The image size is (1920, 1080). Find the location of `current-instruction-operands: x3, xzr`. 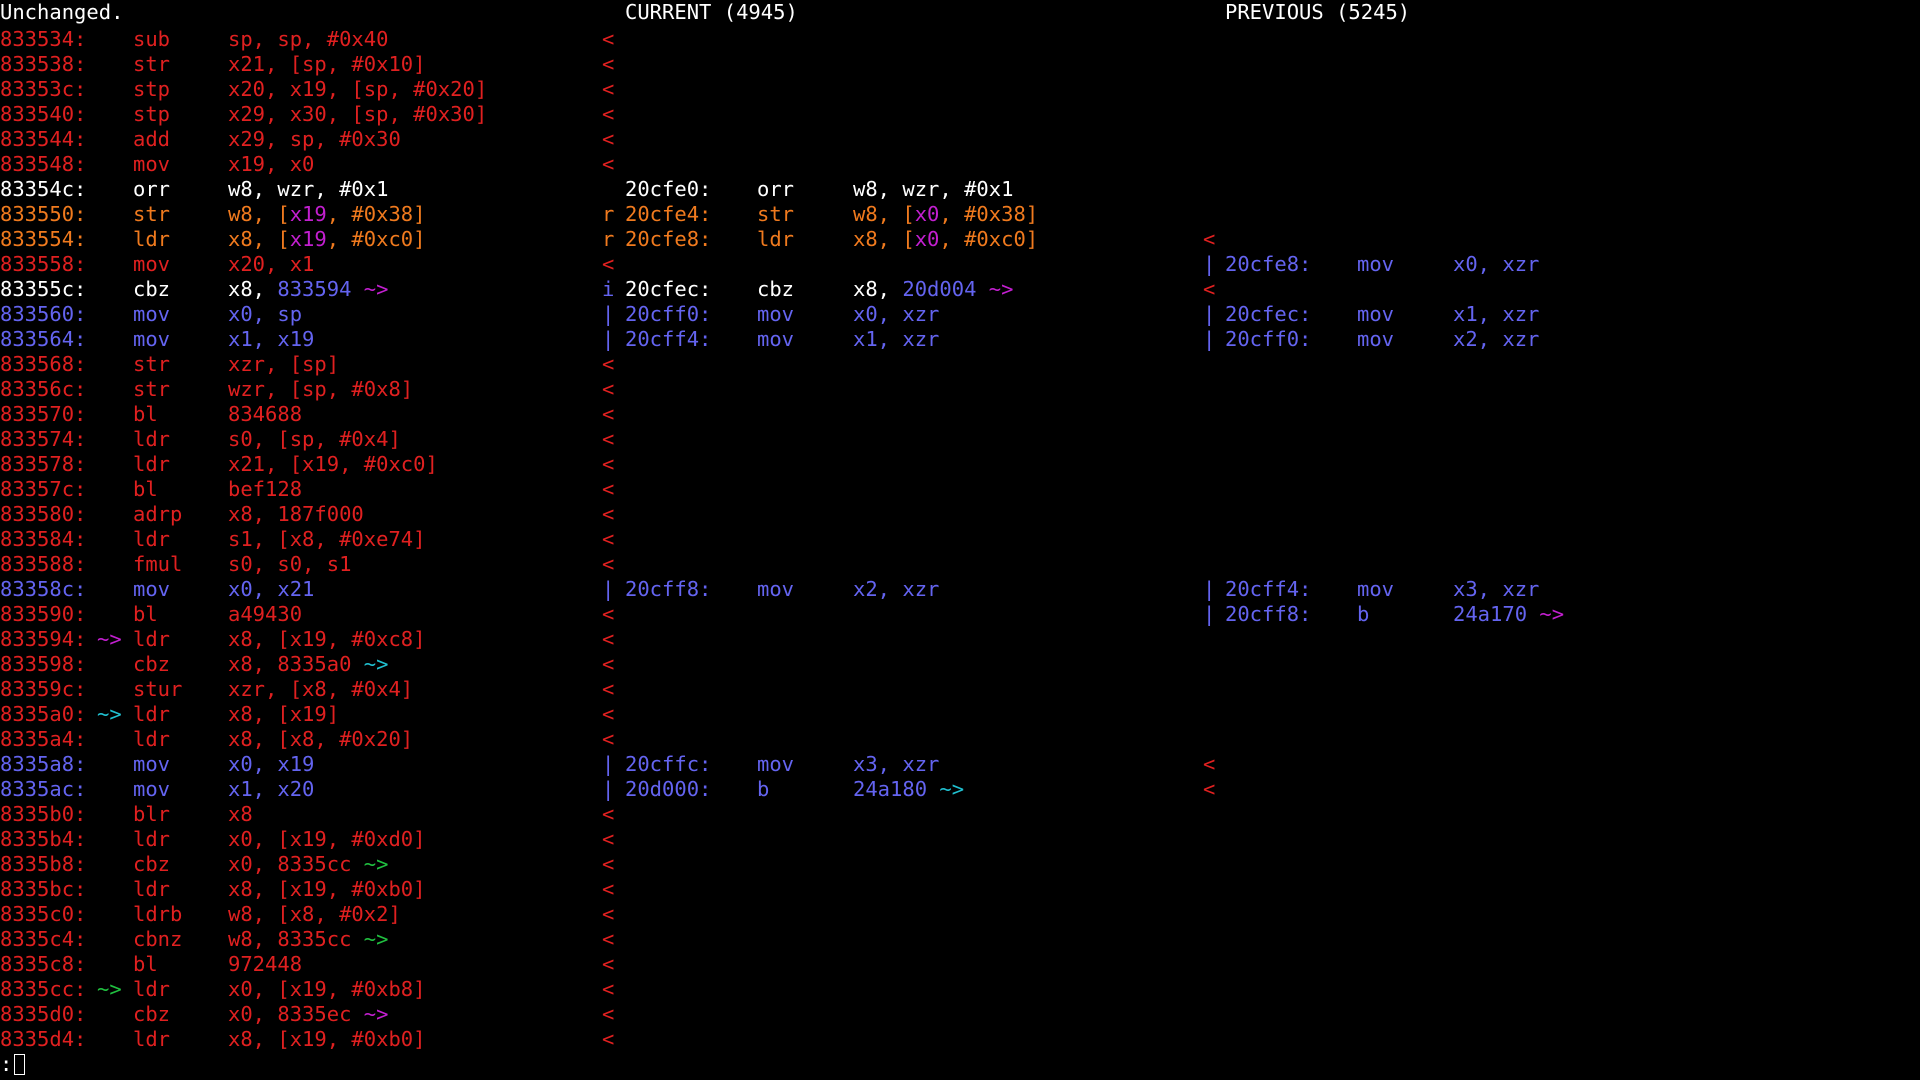

current-instruction-operands: x3, xzr is located at coordinates (896, 764).